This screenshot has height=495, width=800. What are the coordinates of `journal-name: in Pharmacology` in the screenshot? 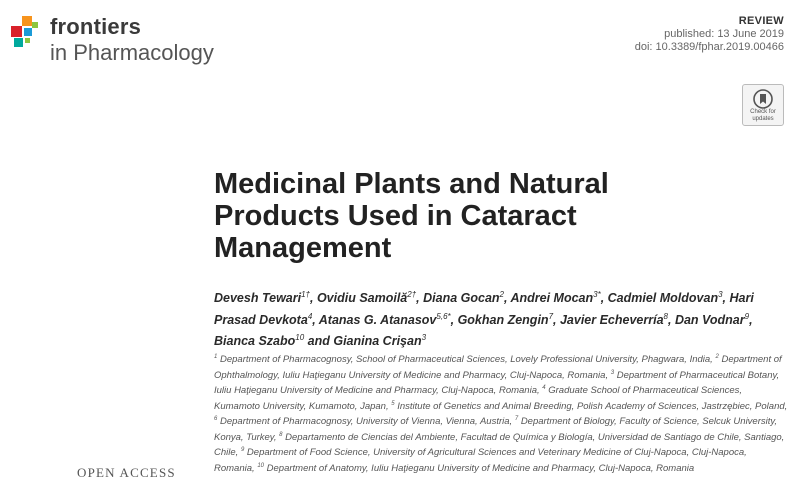 It's located at (132, 52).